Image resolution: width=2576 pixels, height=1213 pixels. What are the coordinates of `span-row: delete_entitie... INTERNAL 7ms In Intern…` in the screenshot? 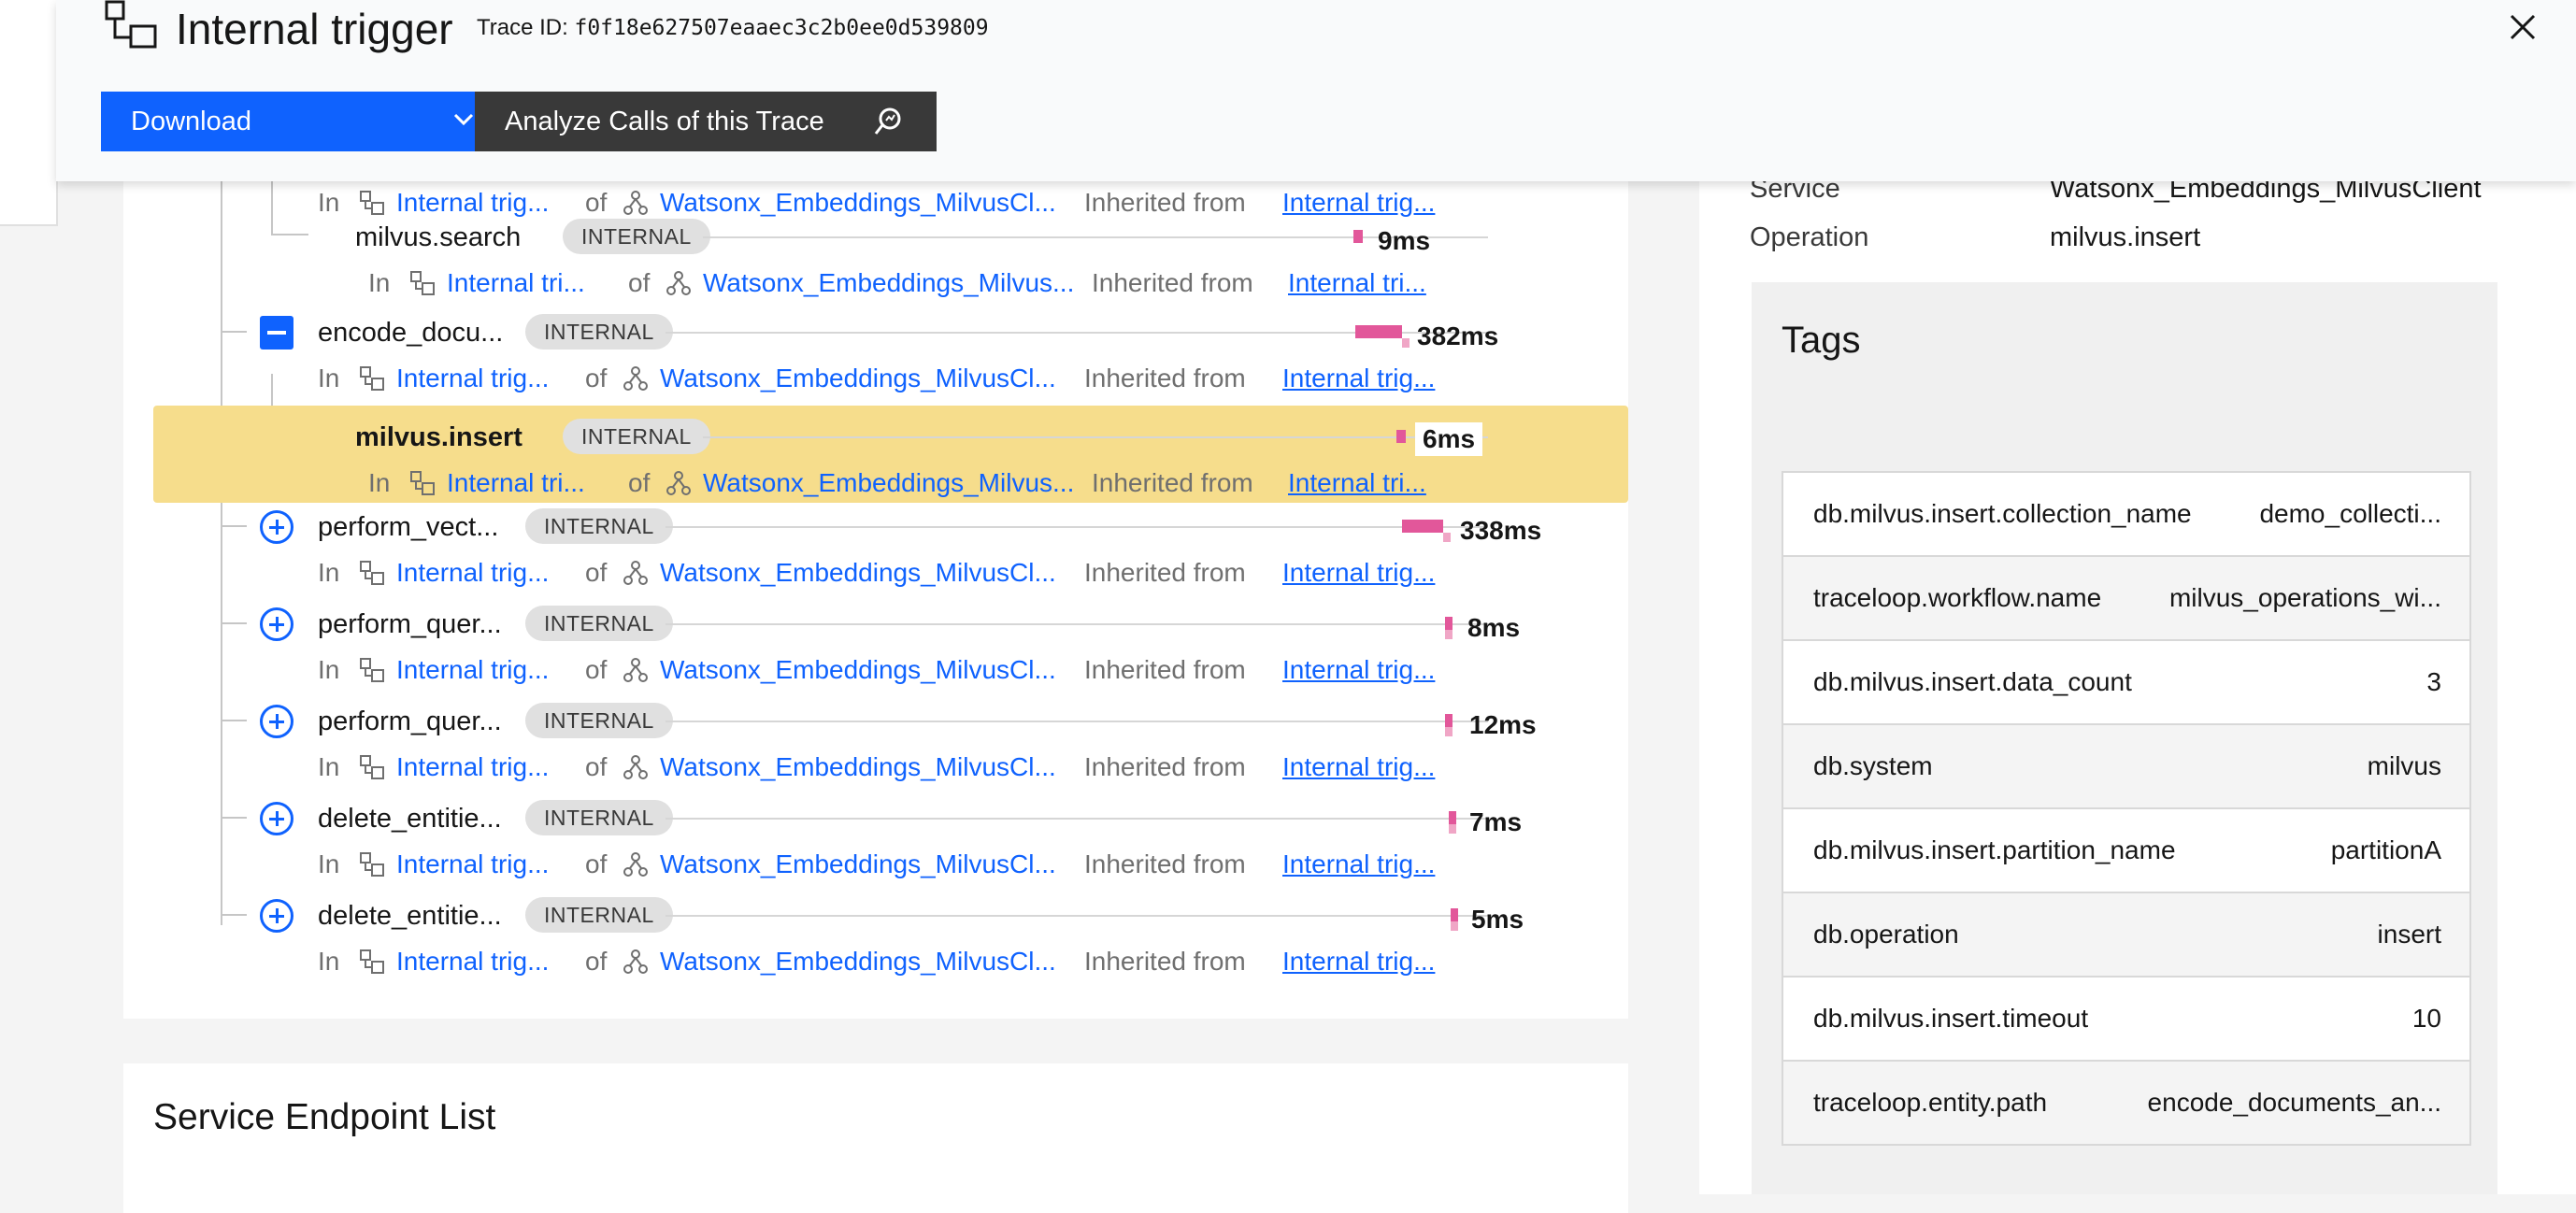 It's located at (875, 835).